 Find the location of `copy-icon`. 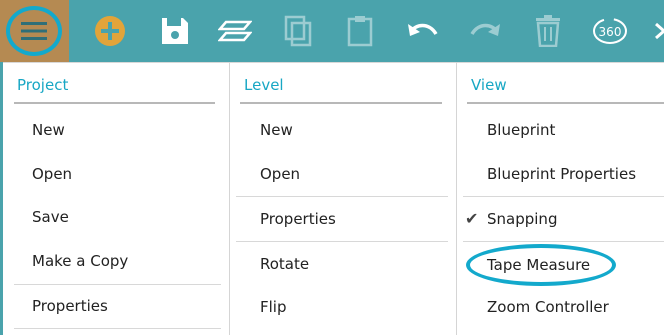

copy-icon is located at coordinates (298, 31).